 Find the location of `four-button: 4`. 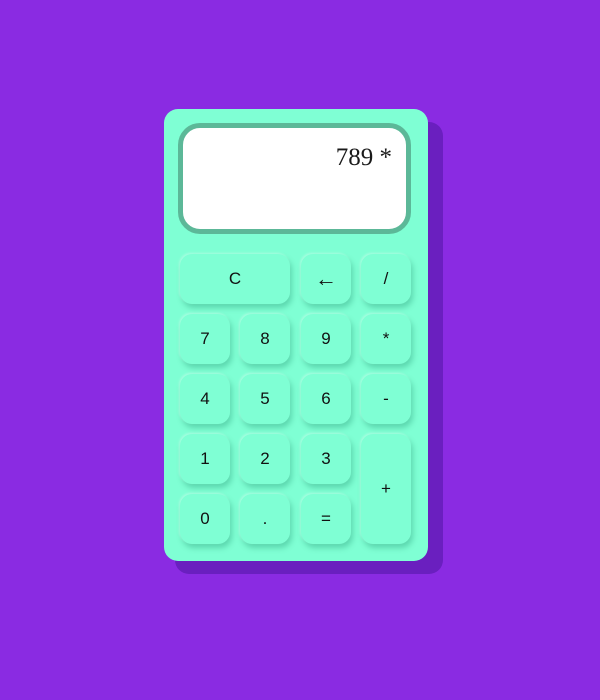

four-button: 4 is located at coordinates (205, 399).